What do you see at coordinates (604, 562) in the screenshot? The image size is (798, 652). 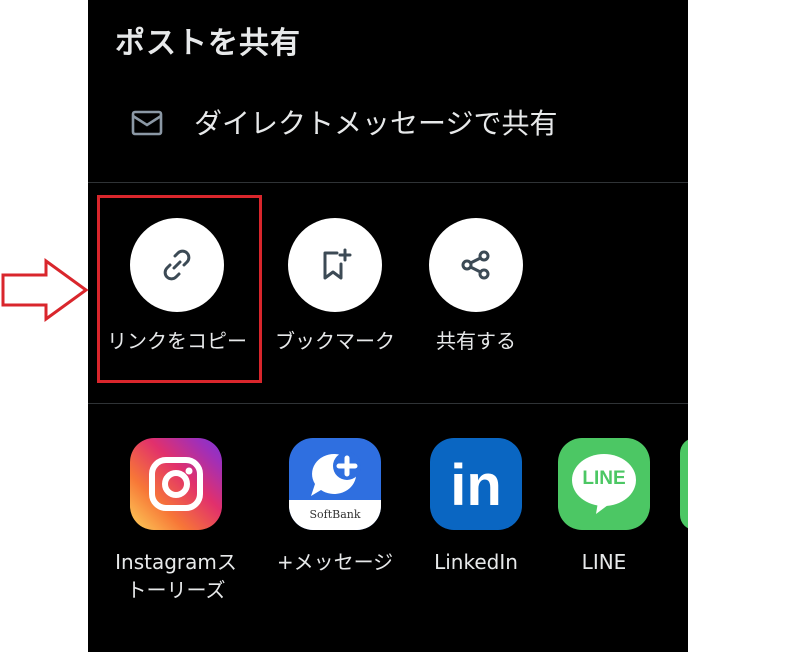 I see `app-label: LINE` at bounding box center [604, 562].